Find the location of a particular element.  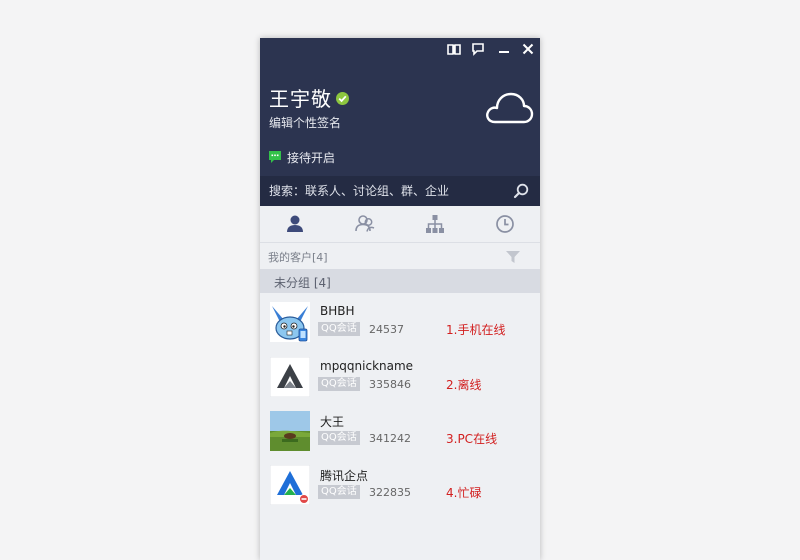

cloud-icon is located at coordinates (509, 108).